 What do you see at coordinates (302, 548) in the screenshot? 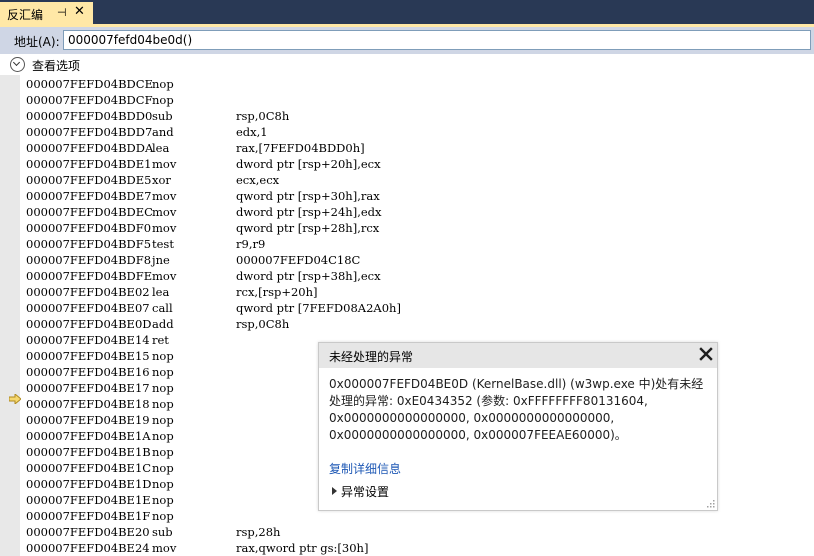
I see `instruction-operands: rax,qword ptr gs:[30h]` at bounding box center [302, 548].